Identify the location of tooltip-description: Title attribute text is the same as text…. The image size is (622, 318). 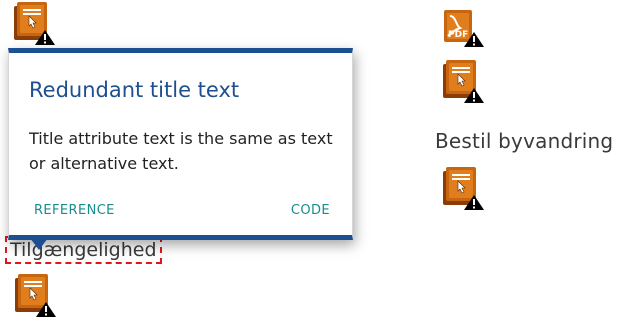
(181, 151).